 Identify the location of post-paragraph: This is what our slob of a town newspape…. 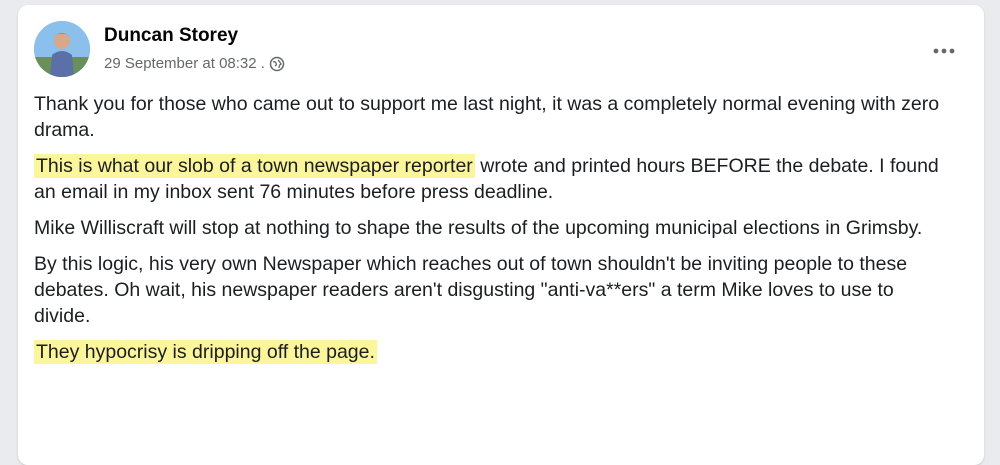
(489, 179).